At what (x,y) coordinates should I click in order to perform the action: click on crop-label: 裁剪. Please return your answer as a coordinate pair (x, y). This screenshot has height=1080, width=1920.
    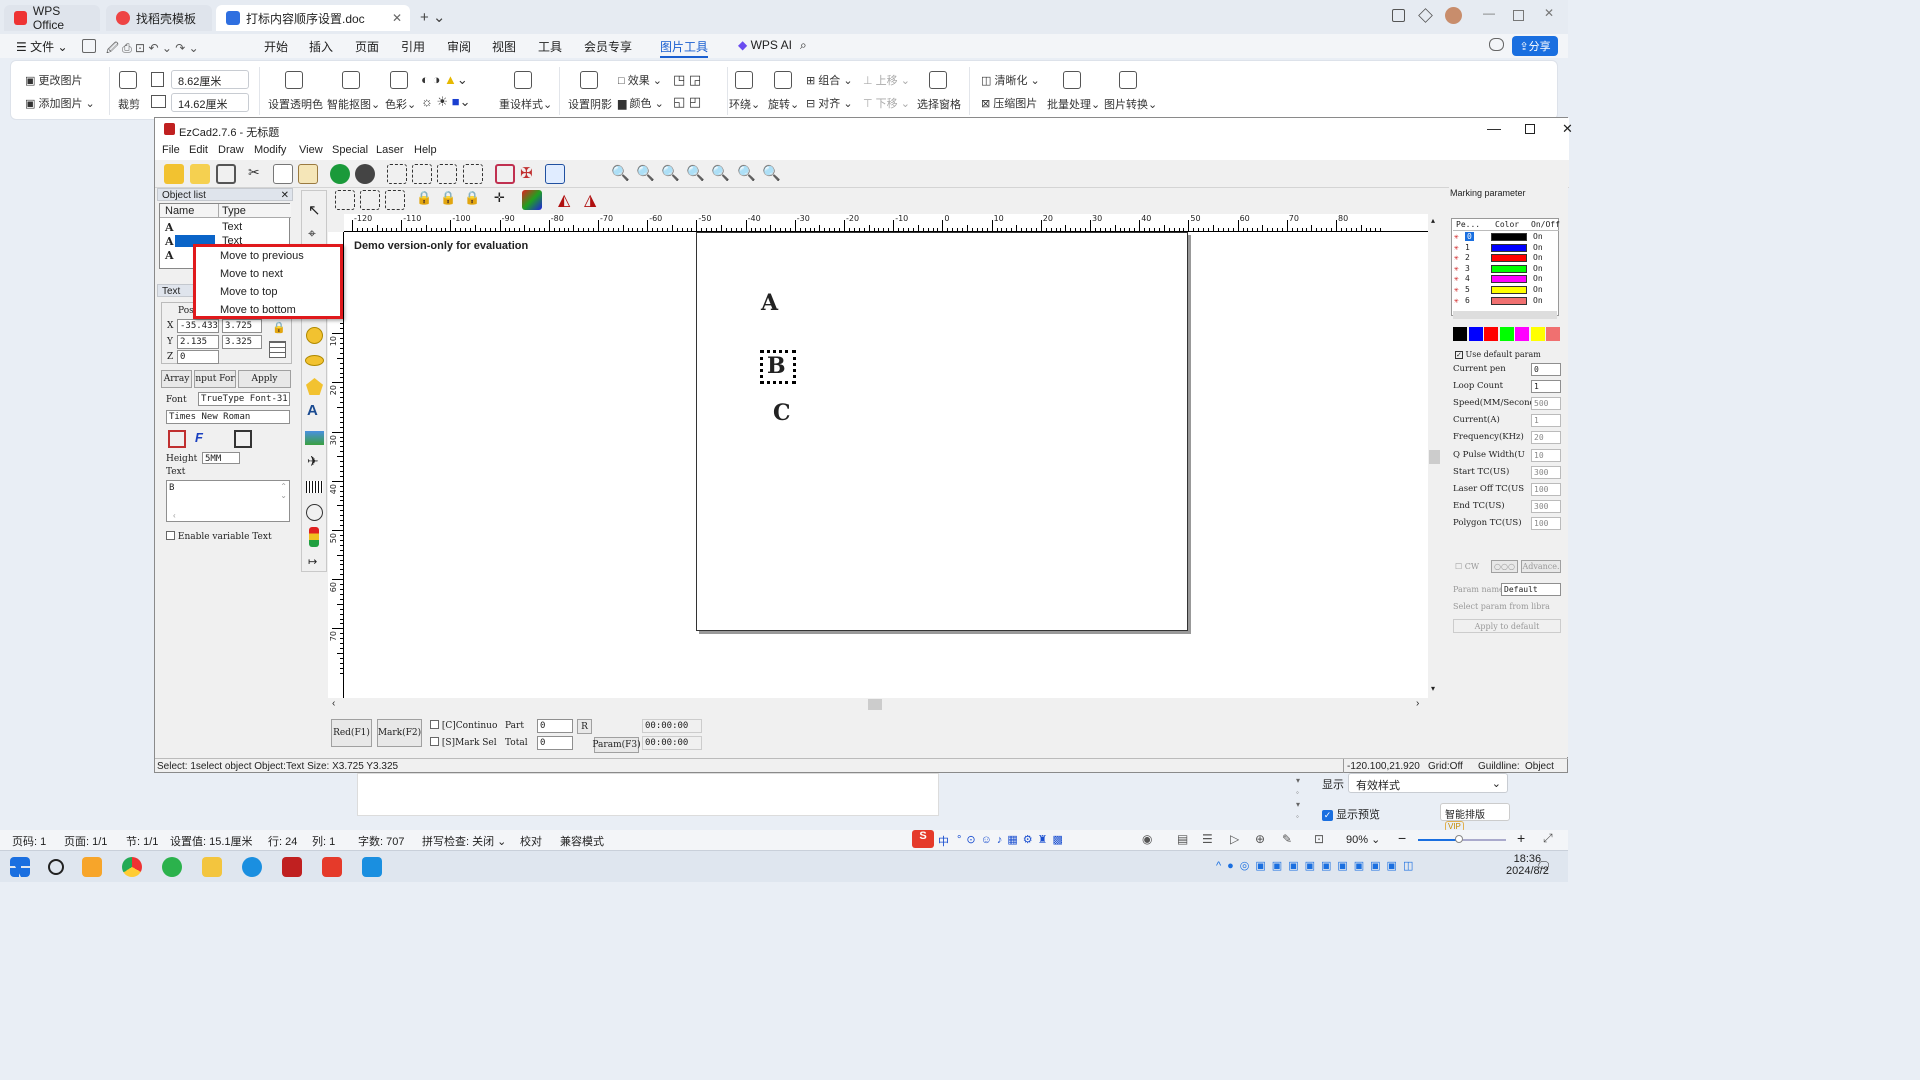
    Looking at the image, I should click on (129, 104).